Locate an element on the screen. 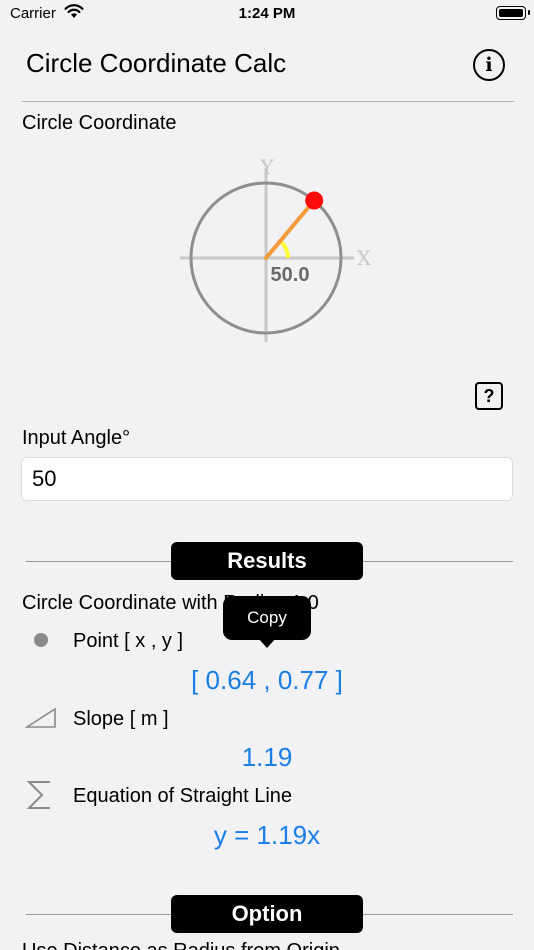 This screenshot has height=950, width=534. input-angle-label: Input Angle° is located at coordinates (76, 438).